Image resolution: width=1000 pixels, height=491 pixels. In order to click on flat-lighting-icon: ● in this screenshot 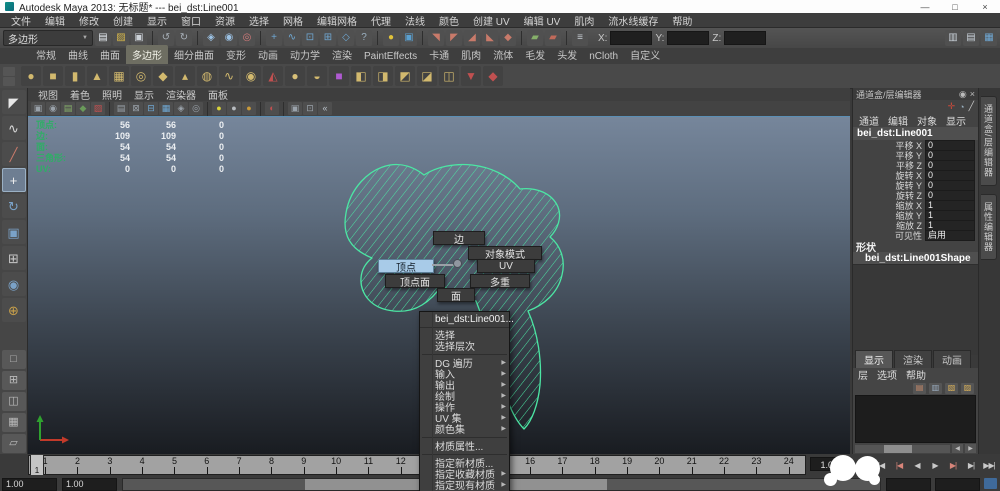, I will do `click(234, 108)`.